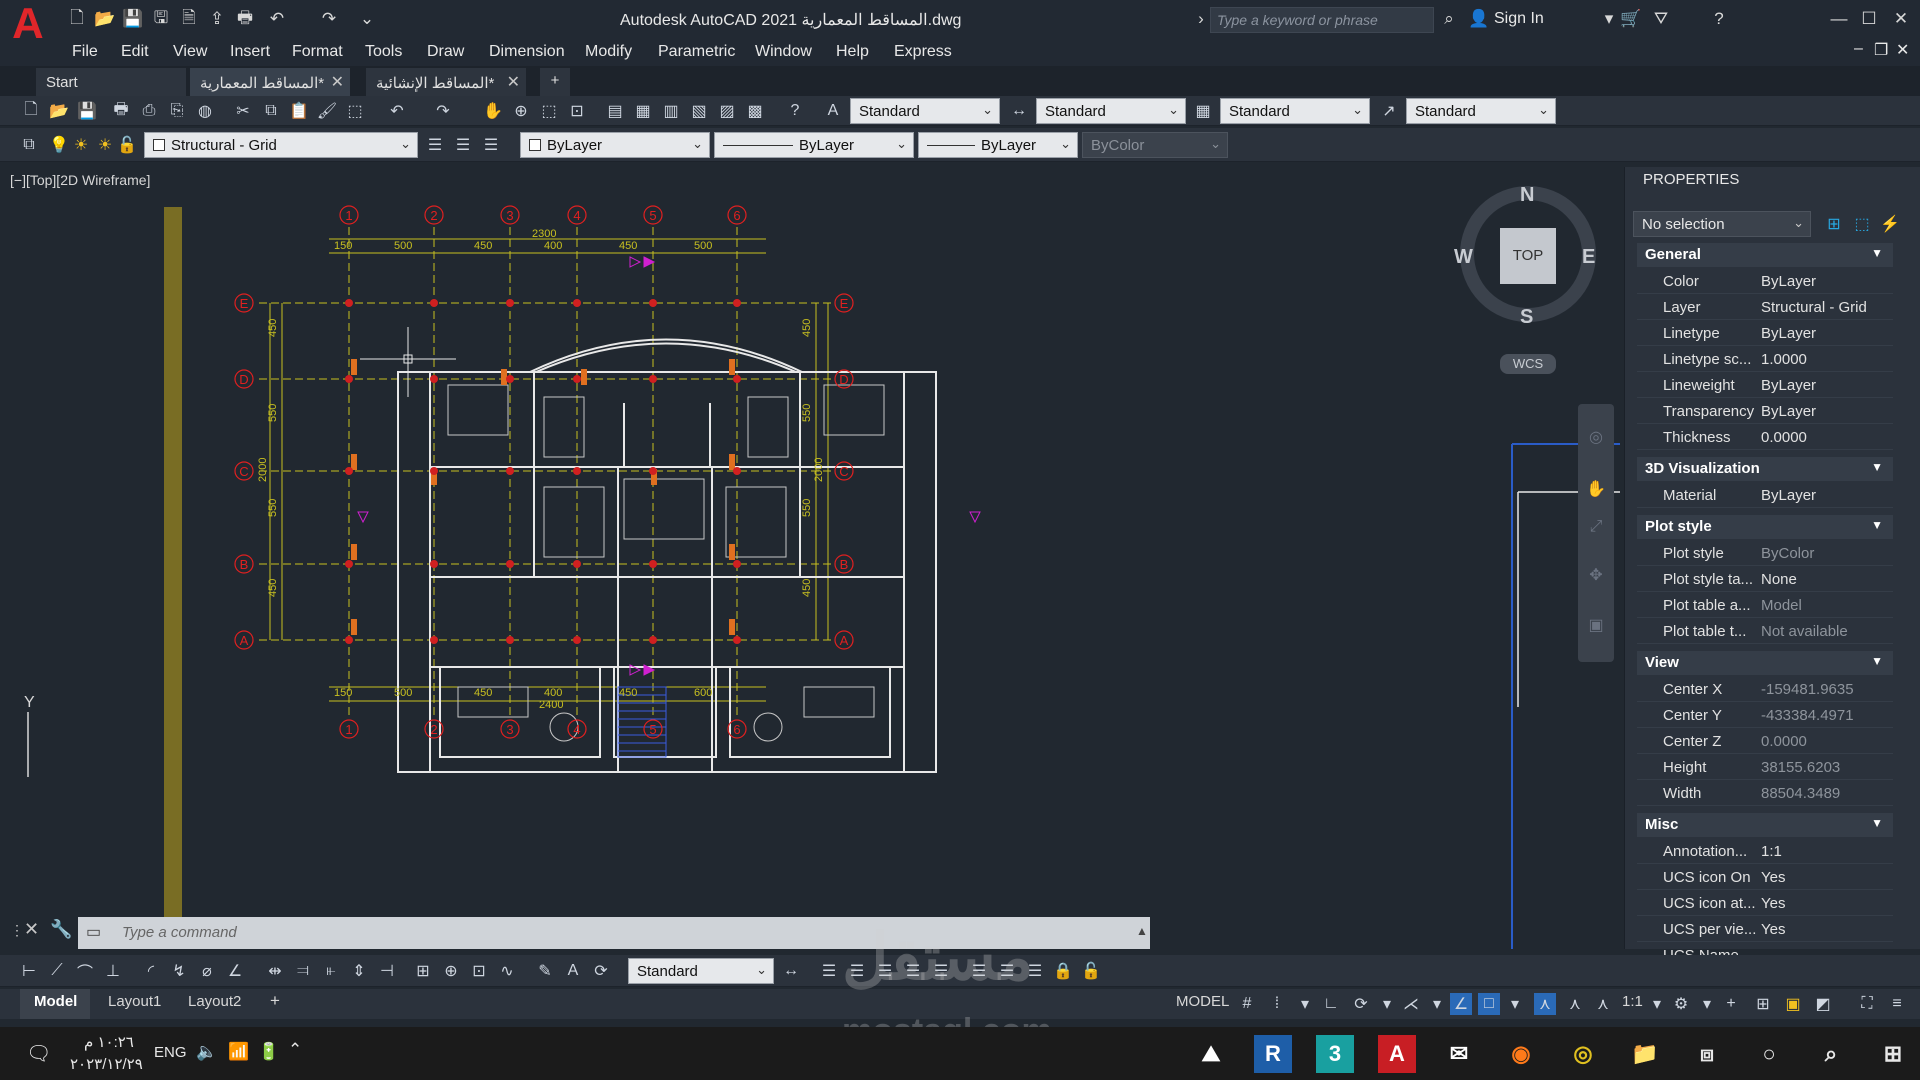 The image size is (1920, 1080). Describe the element at coordinates (1142, 931) in the screenshot. I see `chevron-up-icon: ▲` at that location.